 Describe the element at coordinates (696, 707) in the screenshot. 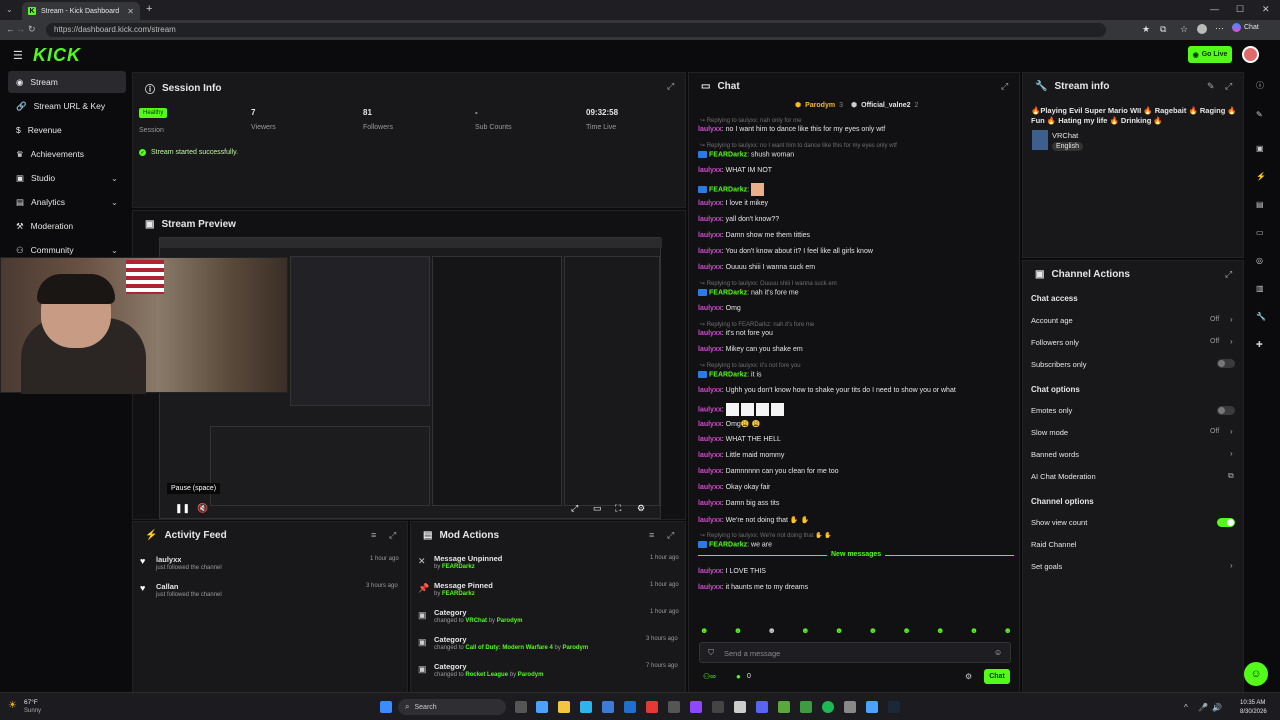

I see `twitch-icon` at that location.